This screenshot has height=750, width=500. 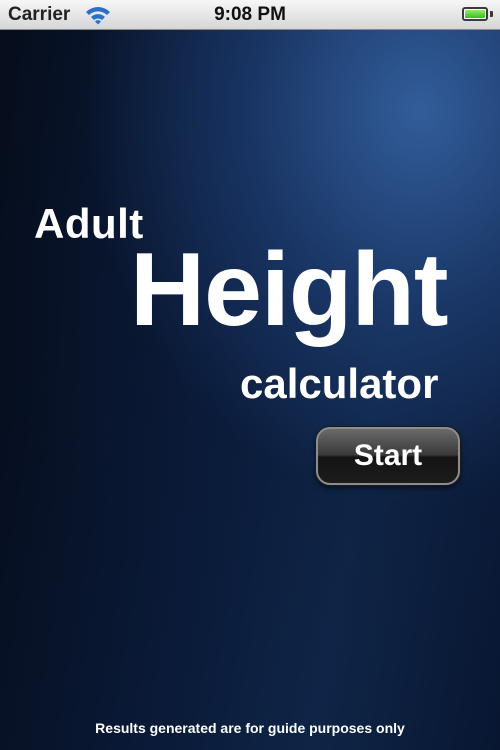 I want to click on title-height: Height, so click(x=289, y=290).